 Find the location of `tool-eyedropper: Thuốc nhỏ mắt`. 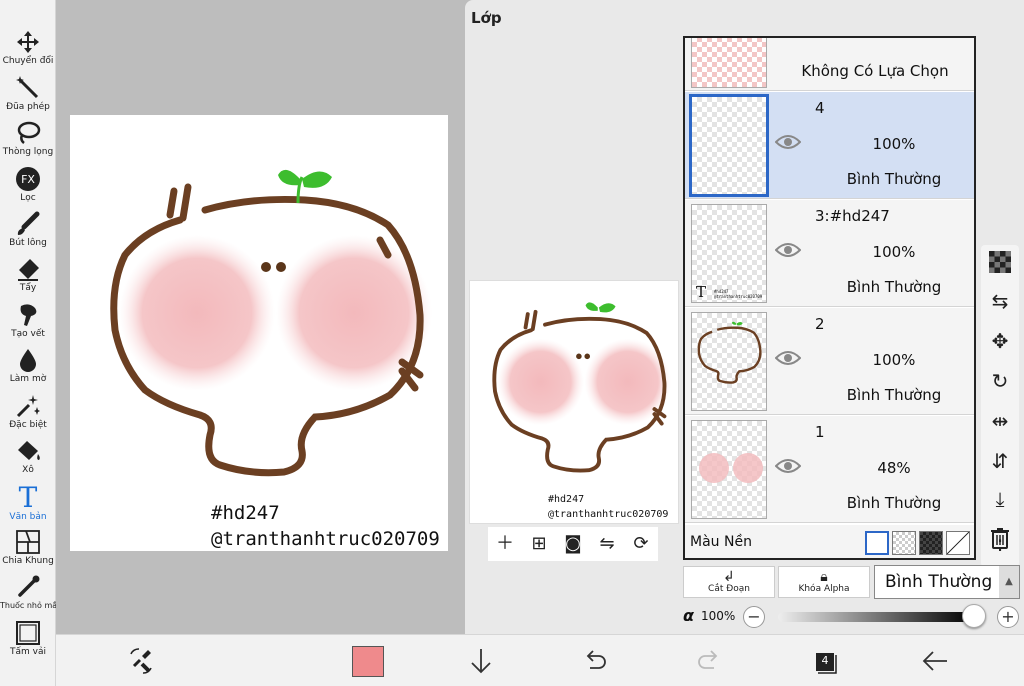

tool-eyedropper: Thuốc nhỏ mắt is located at coordinates (30, 594).